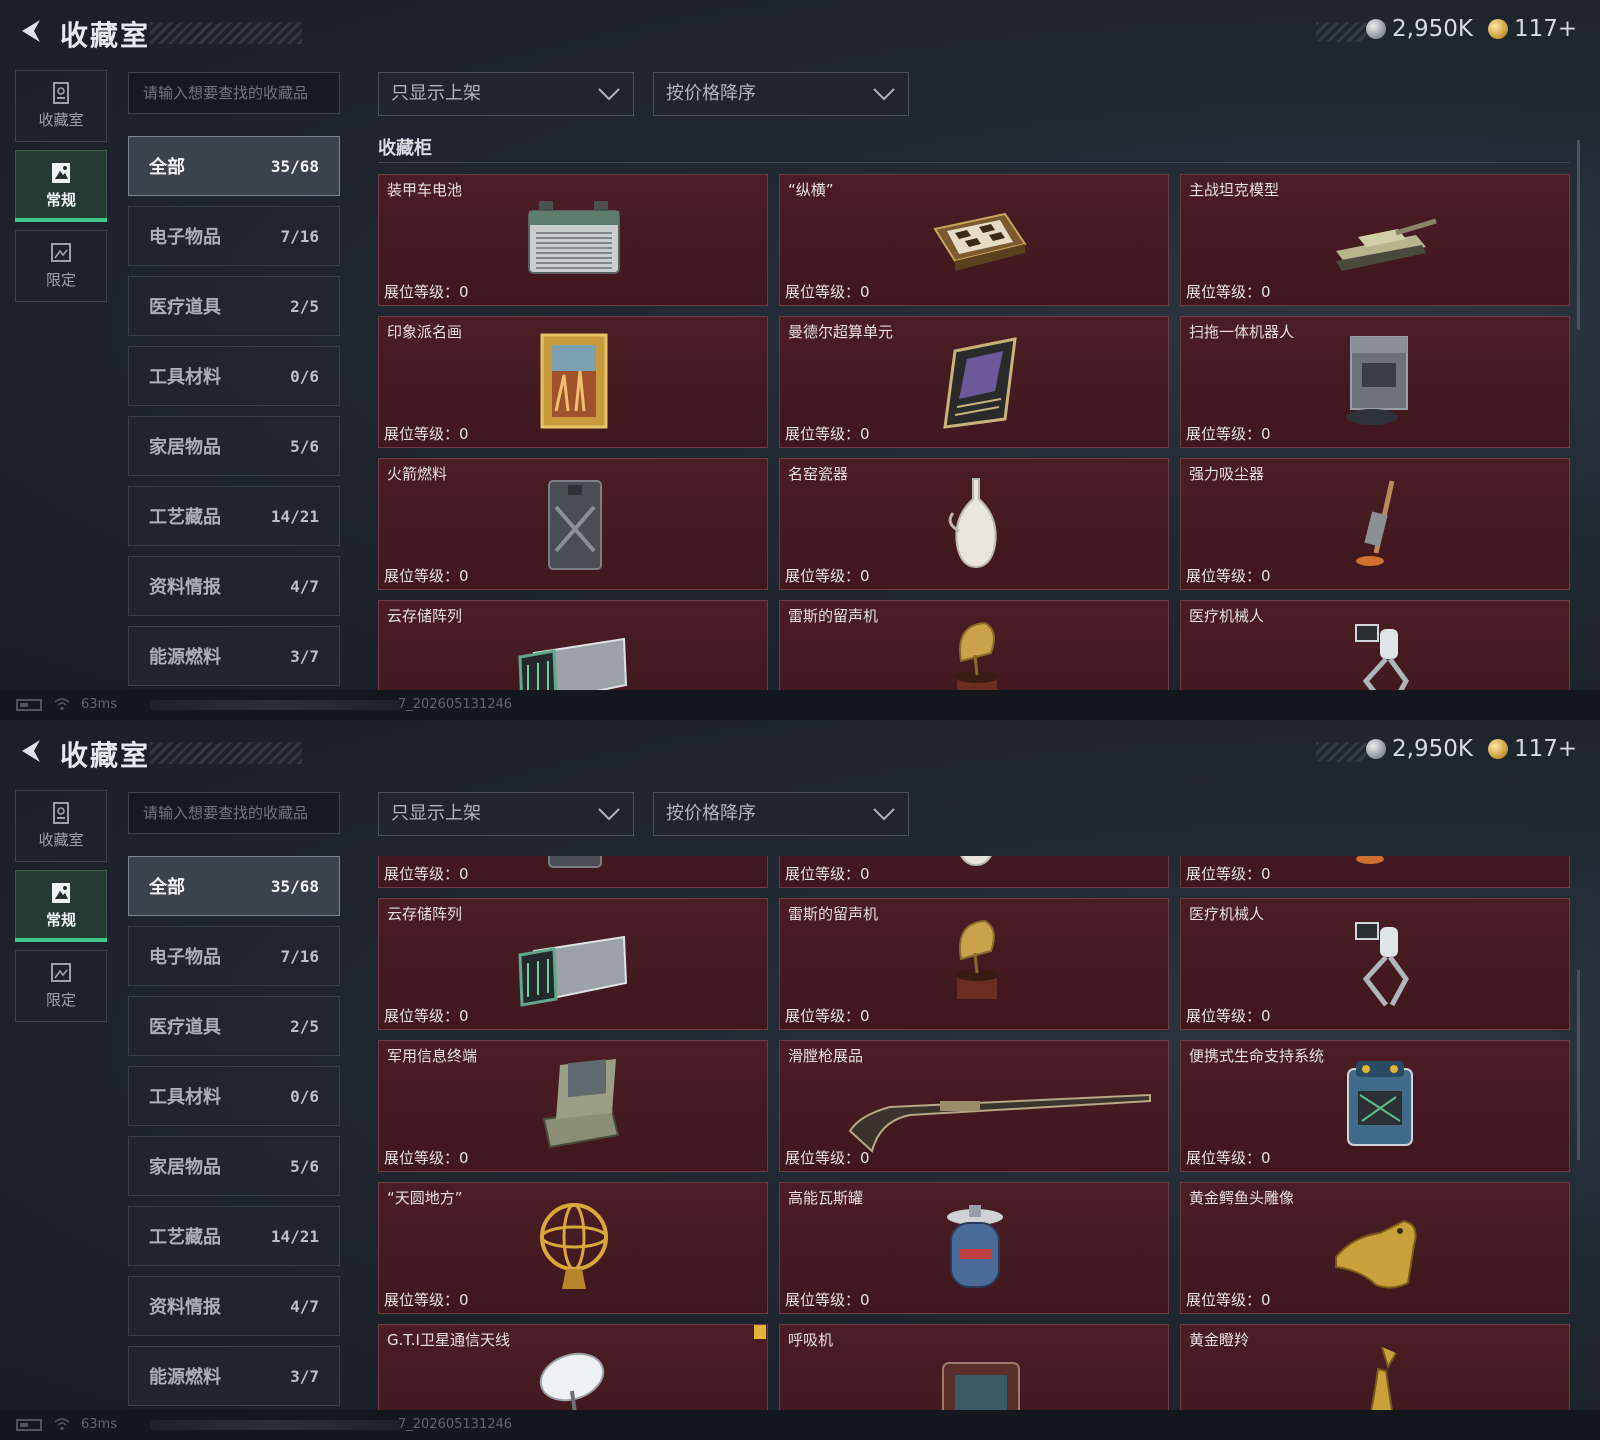  I want to click on item-name: 呼吸机, so click(811, 1340).